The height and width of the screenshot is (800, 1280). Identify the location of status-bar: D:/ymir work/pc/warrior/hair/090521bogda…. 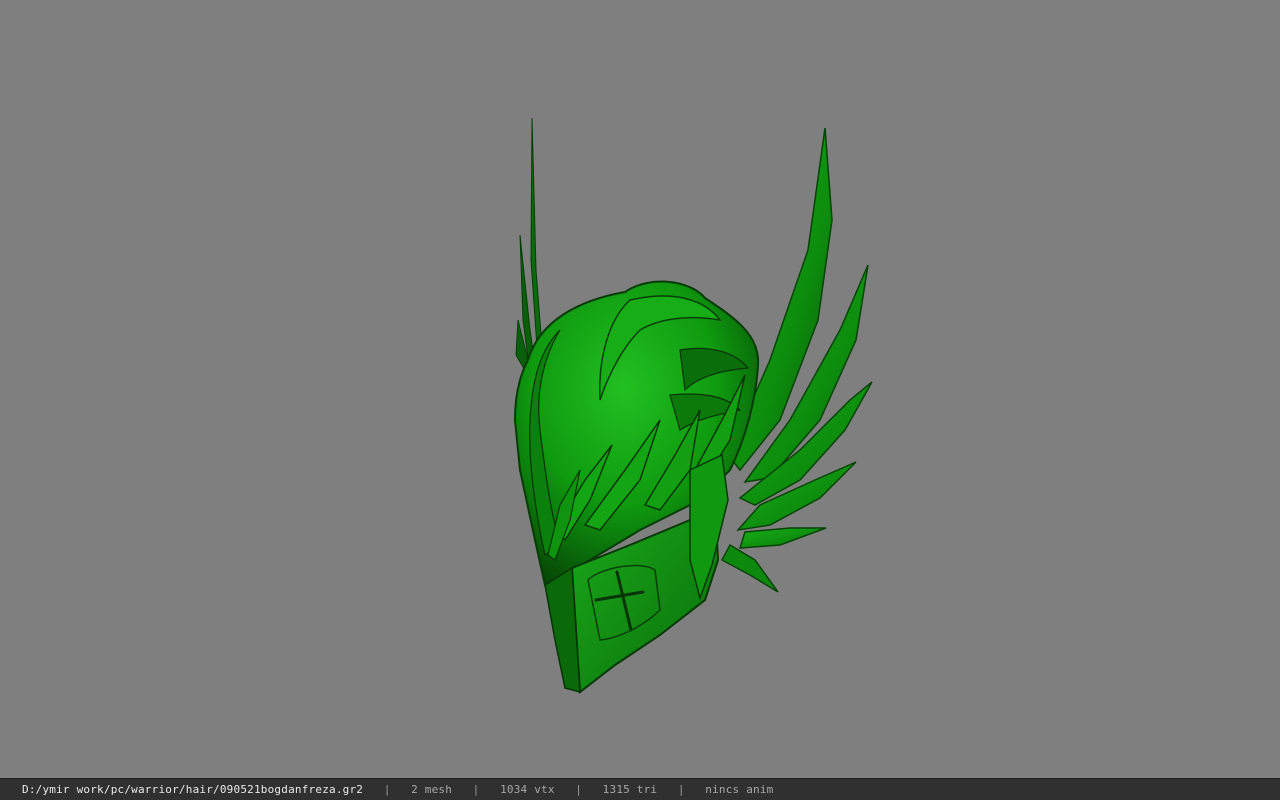
(640, 789).